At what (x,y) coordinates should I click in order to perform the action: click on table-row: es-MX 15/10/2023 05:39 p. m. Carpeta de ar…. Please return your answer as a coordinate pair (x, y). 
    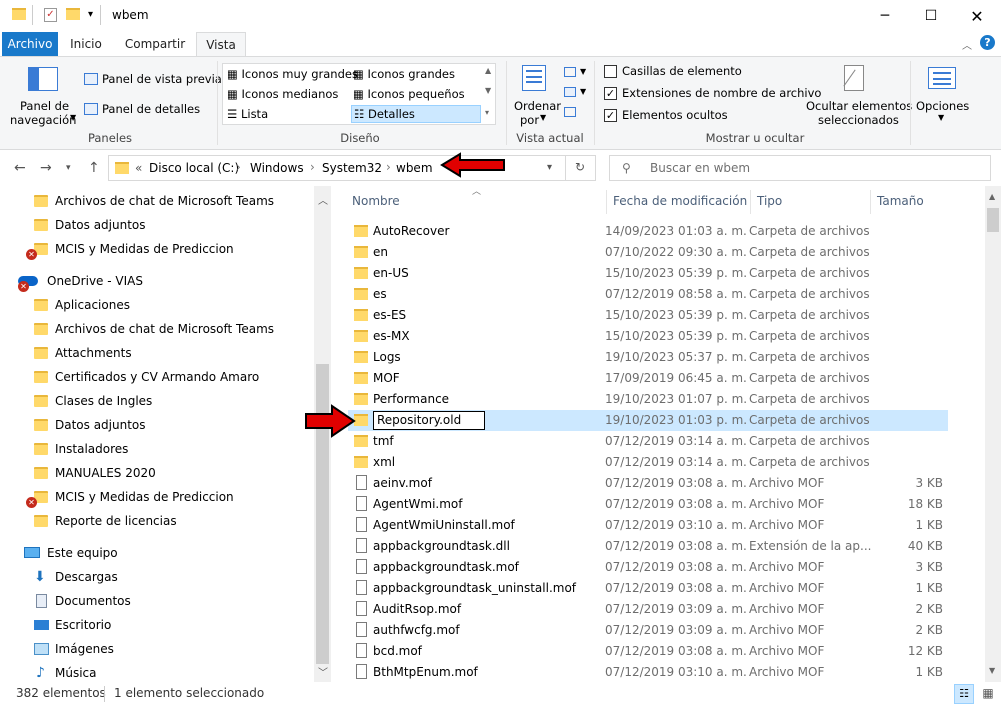
    Looking at the image, I should click on (648, 336).